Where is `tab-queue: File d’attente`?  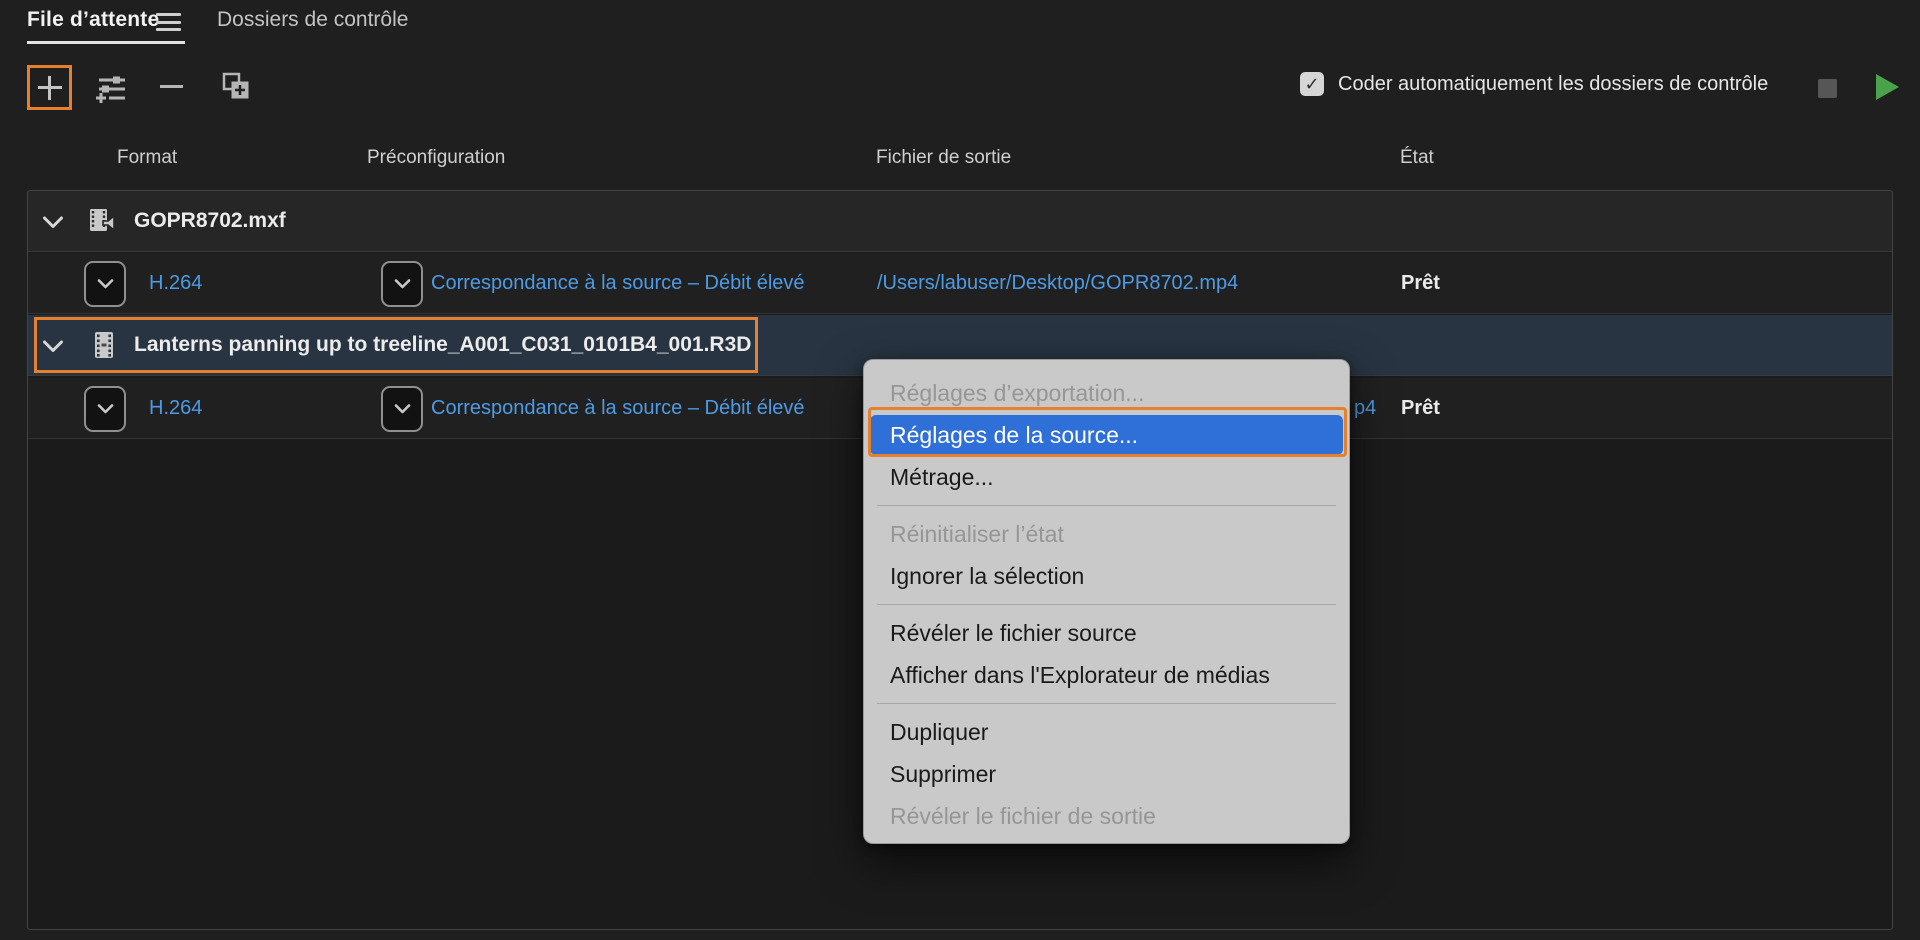 tab-queue: File d’attente is located at coordinates (93, 20).